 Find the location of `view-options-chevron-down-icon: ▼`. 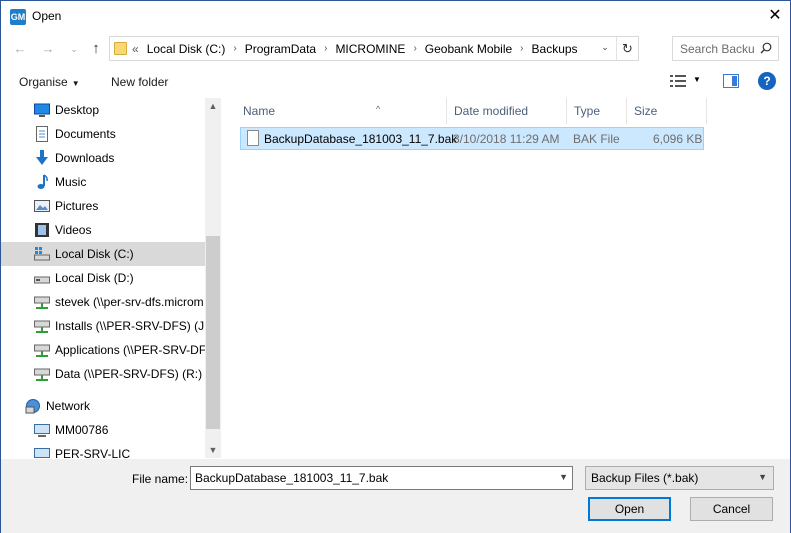

view-options-chevron-down-icon: ▼ is located at coordinates (697, 79).